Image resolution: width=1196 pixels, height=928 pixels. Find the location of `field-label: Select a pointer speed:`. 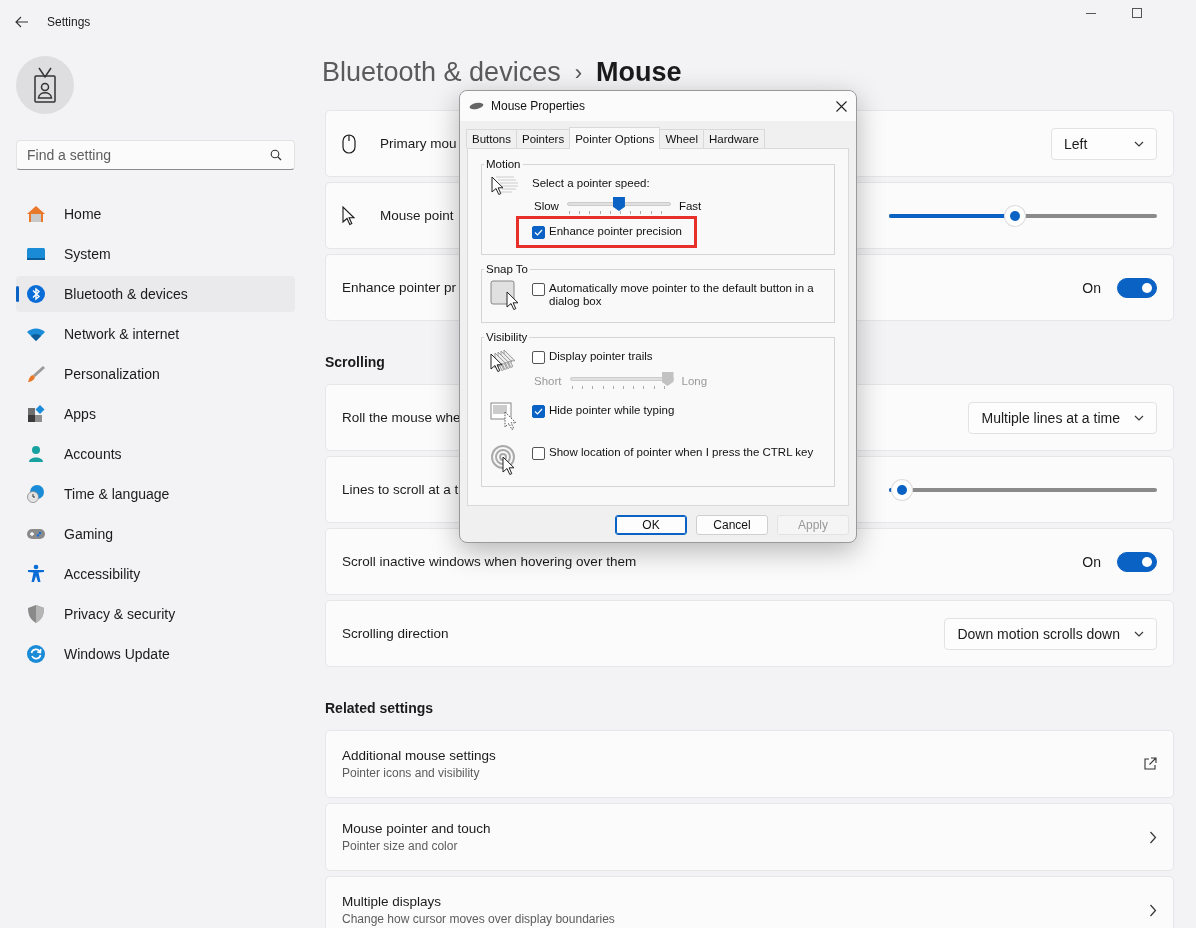

field-label: Select a pointer speed: is located at coordinates (591, 183).